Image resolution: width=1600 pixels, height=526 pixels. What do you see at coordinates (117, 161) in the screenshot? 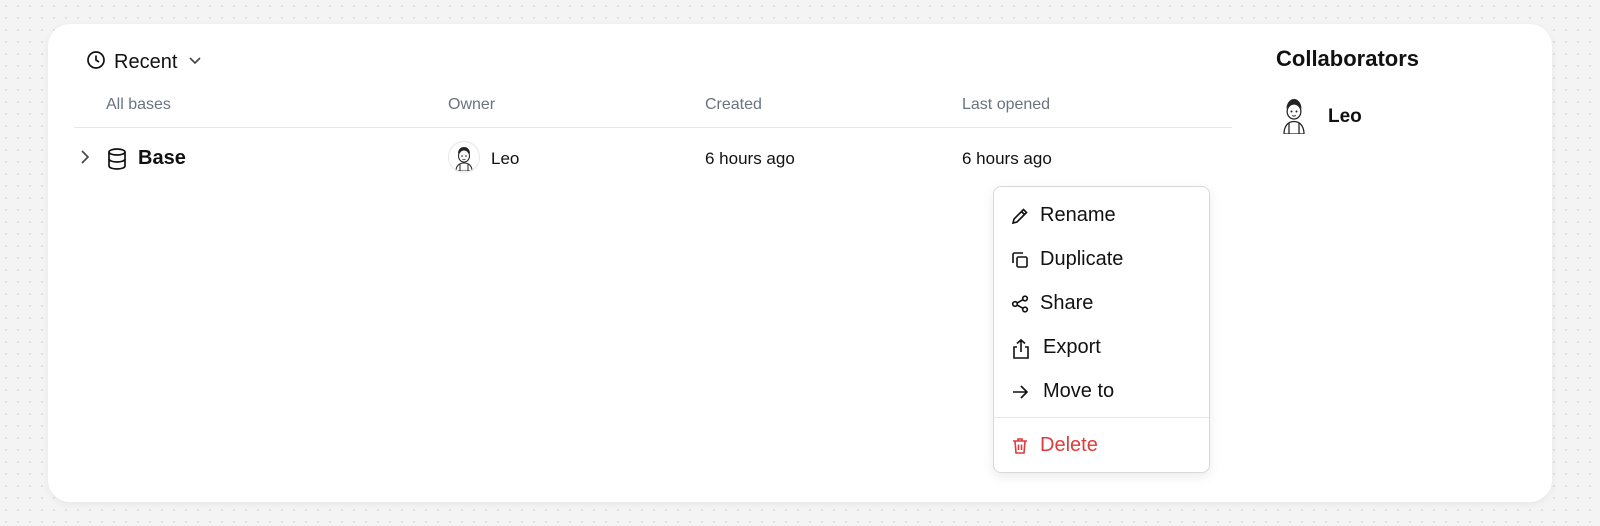
I see `database-icon` at bounding box center [117, 161].